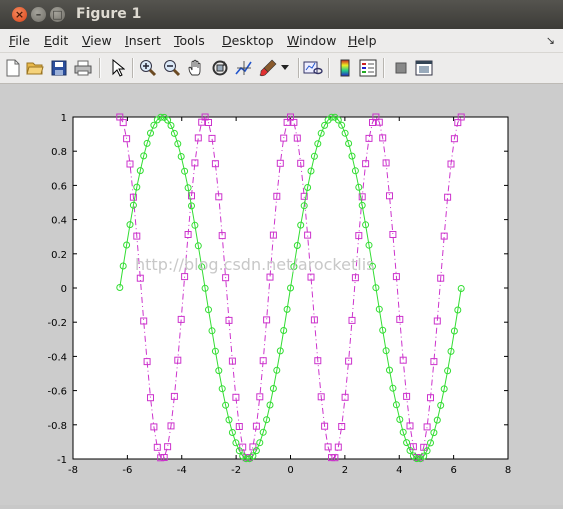  Describe the element at coordinates (56, 40) in the screenshot. I see `menu-edit: Edit` at that location.